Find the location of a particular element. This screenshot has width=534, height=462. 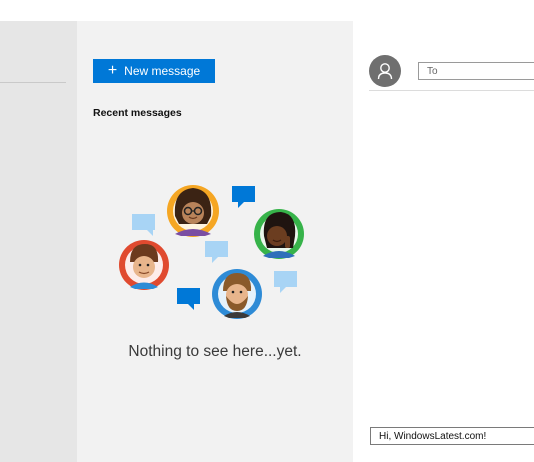

empty-state-text: Nothing to see here...yet. is located at coordinates (215, 351).